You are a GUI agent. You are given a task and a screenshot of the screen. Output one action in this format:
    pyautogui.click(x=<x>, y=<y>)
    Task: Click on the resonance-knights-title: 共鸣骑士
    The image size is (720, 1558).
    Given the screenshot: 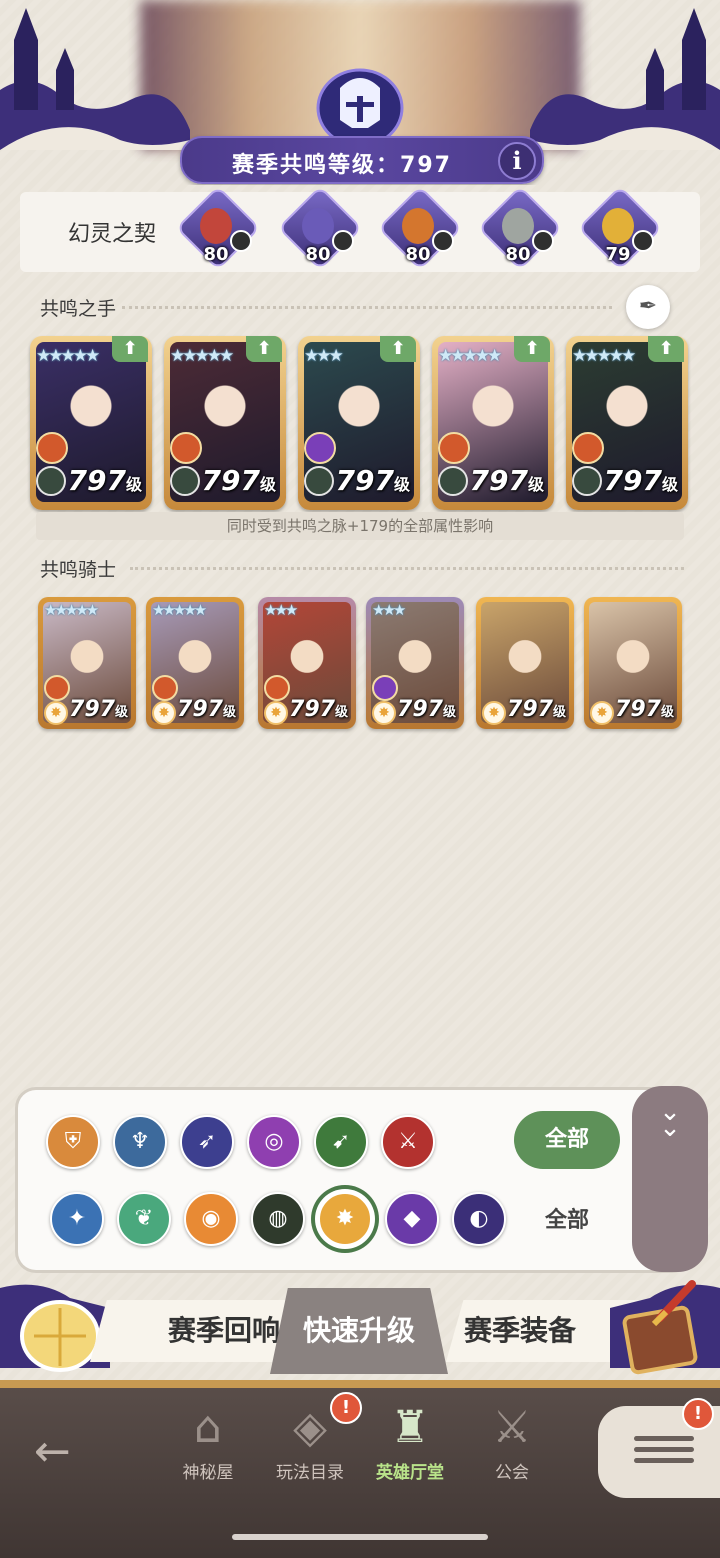 What is the action you would take?
    pyautogui.click(x=78, y=570)
    